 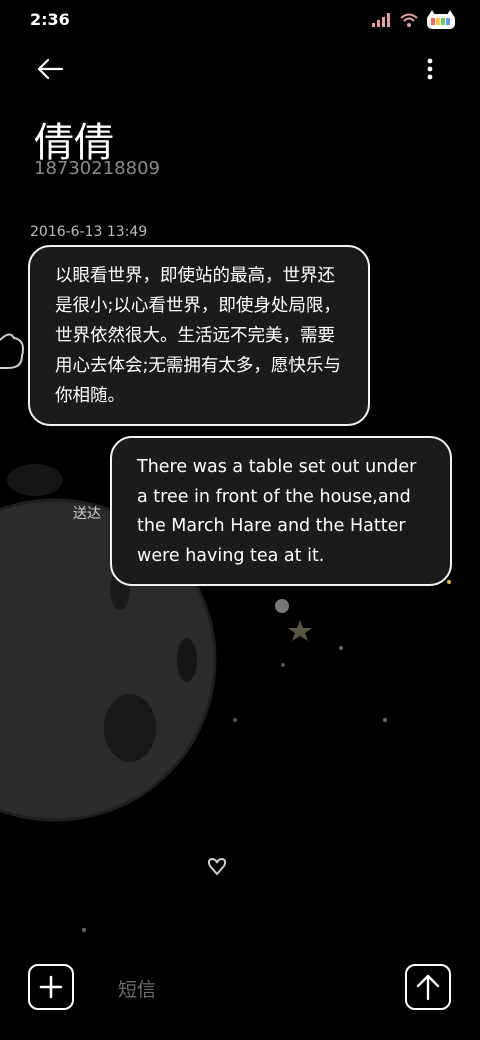 I want to click on status-icons, so click(x=414, y=20).